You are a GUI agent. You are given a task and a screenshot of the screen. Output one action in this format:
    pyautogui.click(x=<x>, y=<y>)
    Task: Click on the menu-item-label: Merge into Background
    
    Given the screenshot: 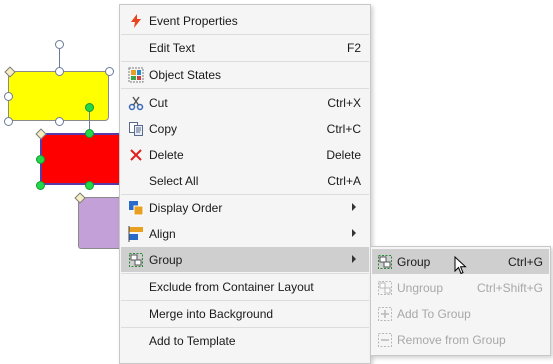 What is the action you would take?
    pyautogui.click(x=211, y=314)
    